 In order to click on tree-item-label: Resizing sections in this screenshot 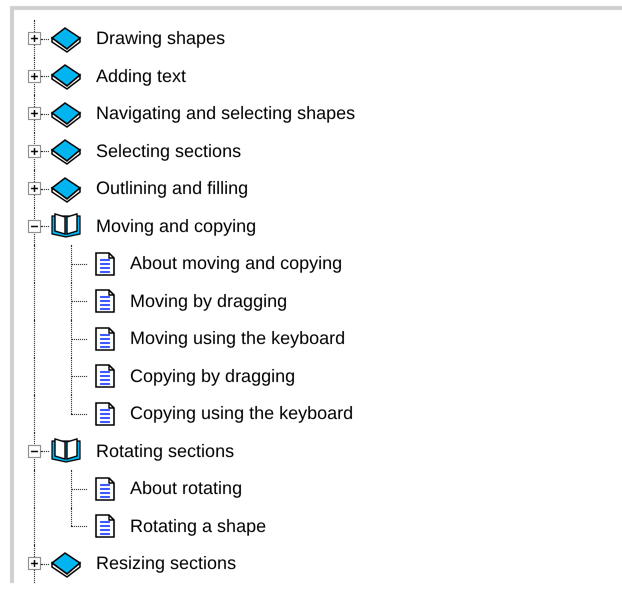, I will do `click(166, 563)`.